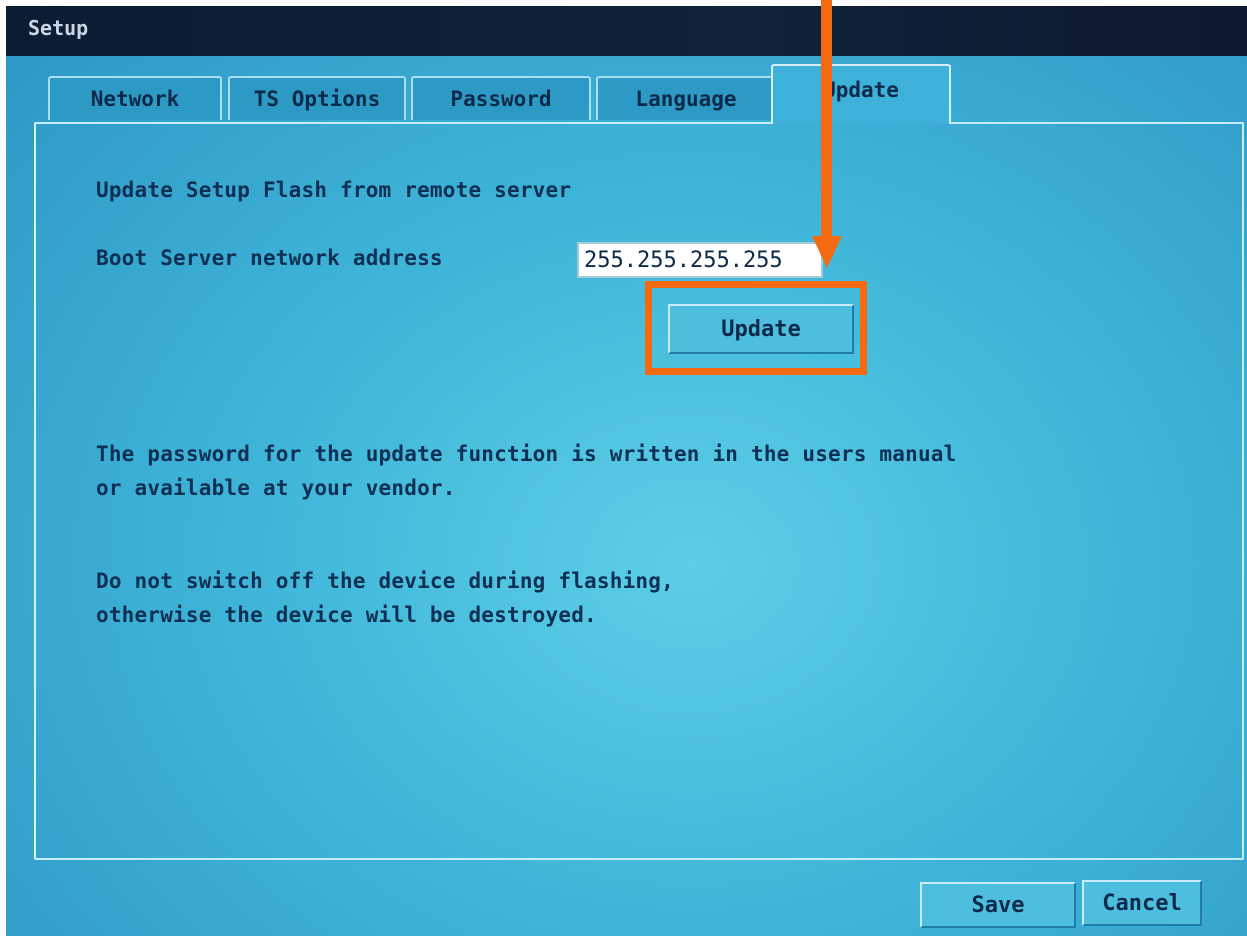 This screenshot has width=1247, height=936. I want to click on save-button-label: Save, so click(998, 905).